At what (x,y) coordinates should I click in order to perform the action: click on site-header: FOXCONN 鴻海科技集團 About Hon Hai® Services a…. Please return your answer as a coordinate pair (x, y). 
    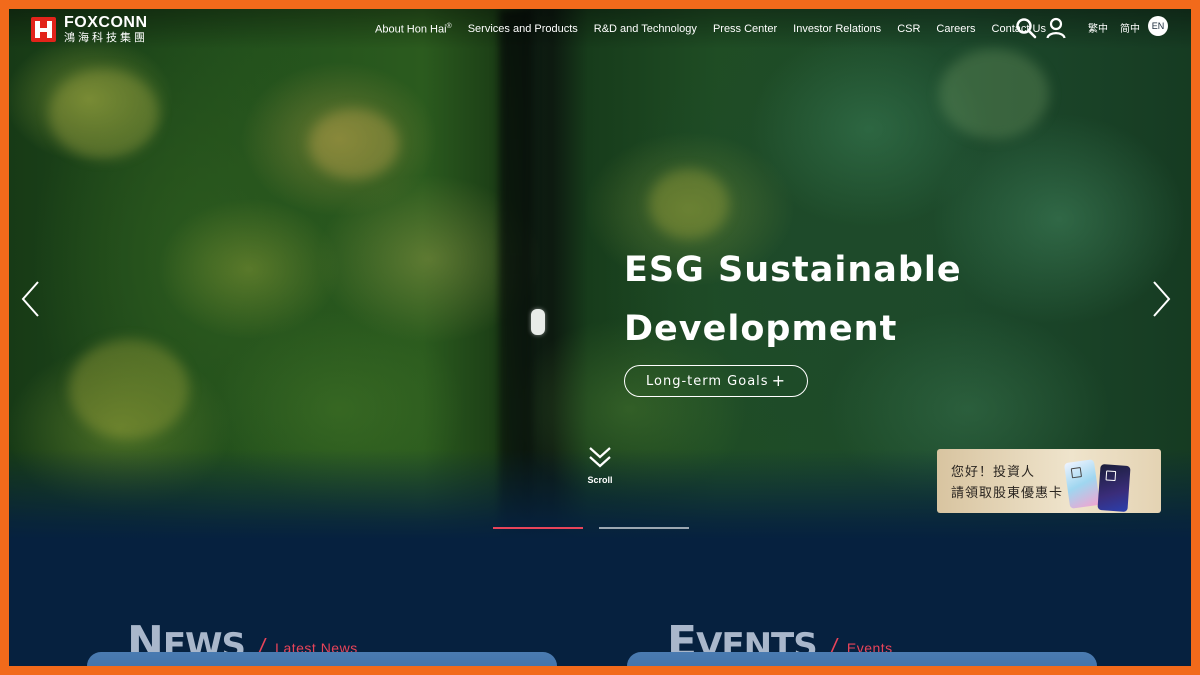
    Looking at the image, I should click on (600, 29).